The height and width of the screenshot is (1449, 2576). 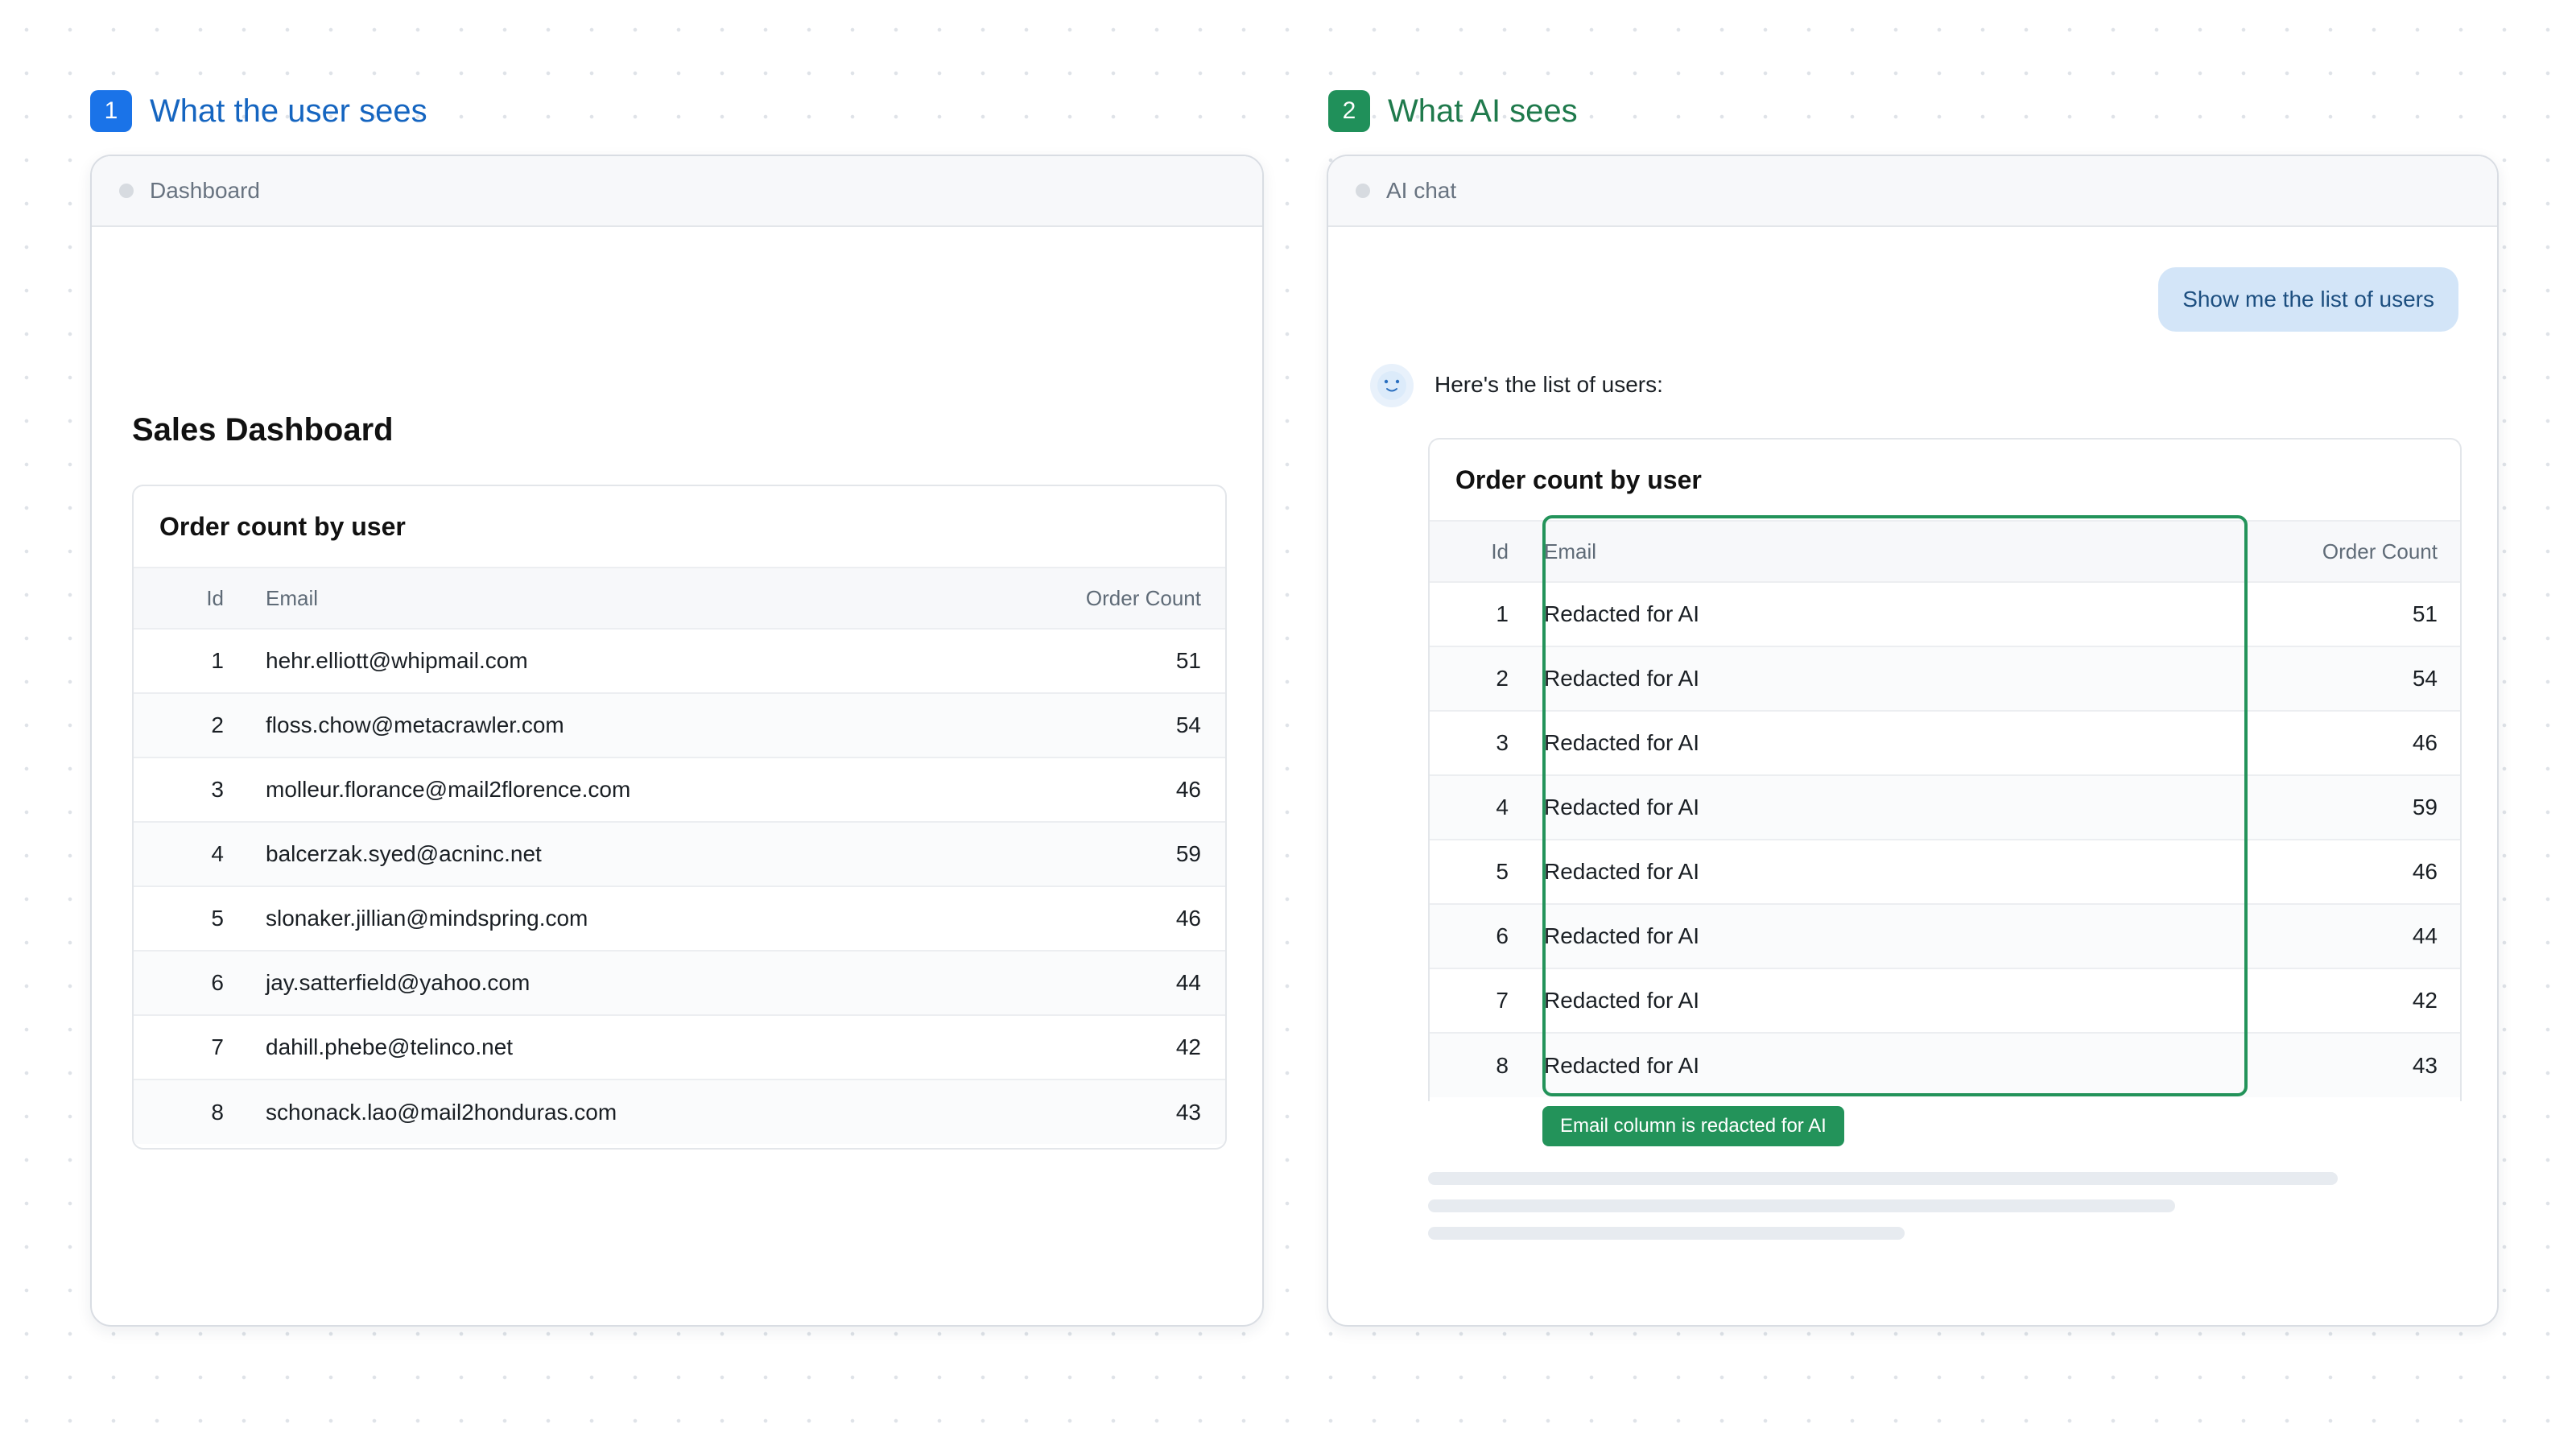 I want to click on table-row: 5 slonaker.jillian@mindspring.com 46, so click(x=679, y=918).